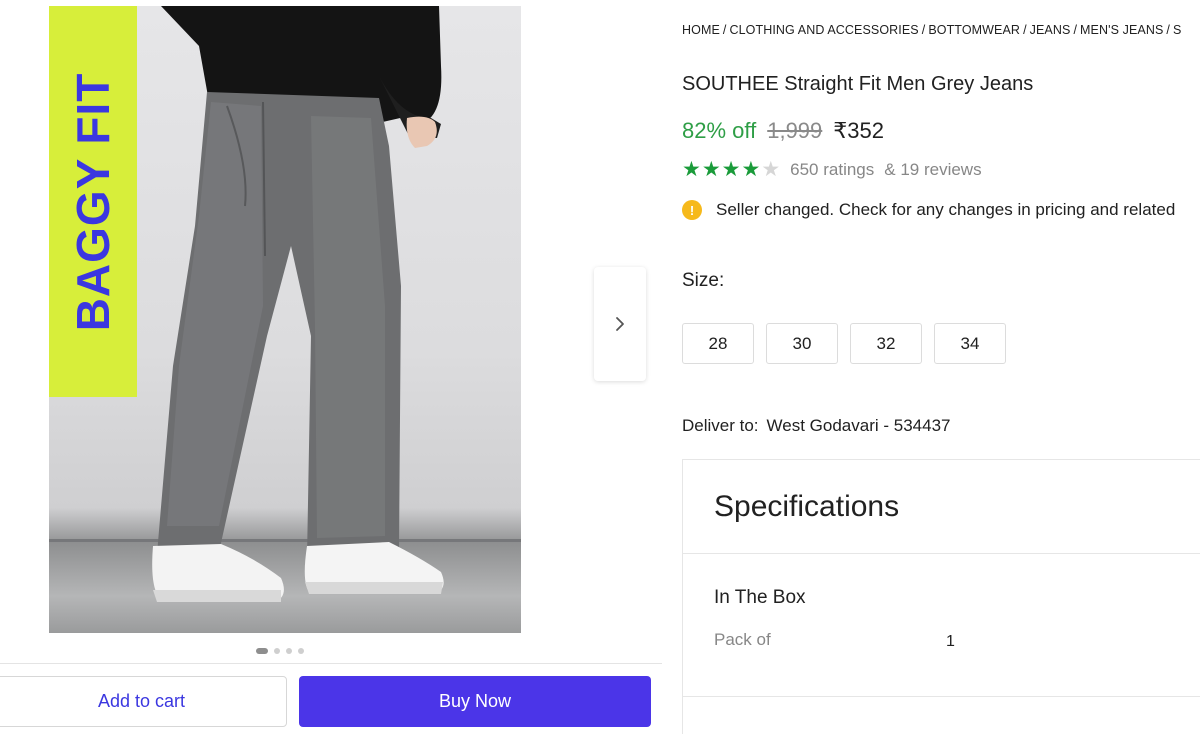  Describe the element at coordinates (950, 641) in the screenshot. I see `pack-of-value: 1` at that location.